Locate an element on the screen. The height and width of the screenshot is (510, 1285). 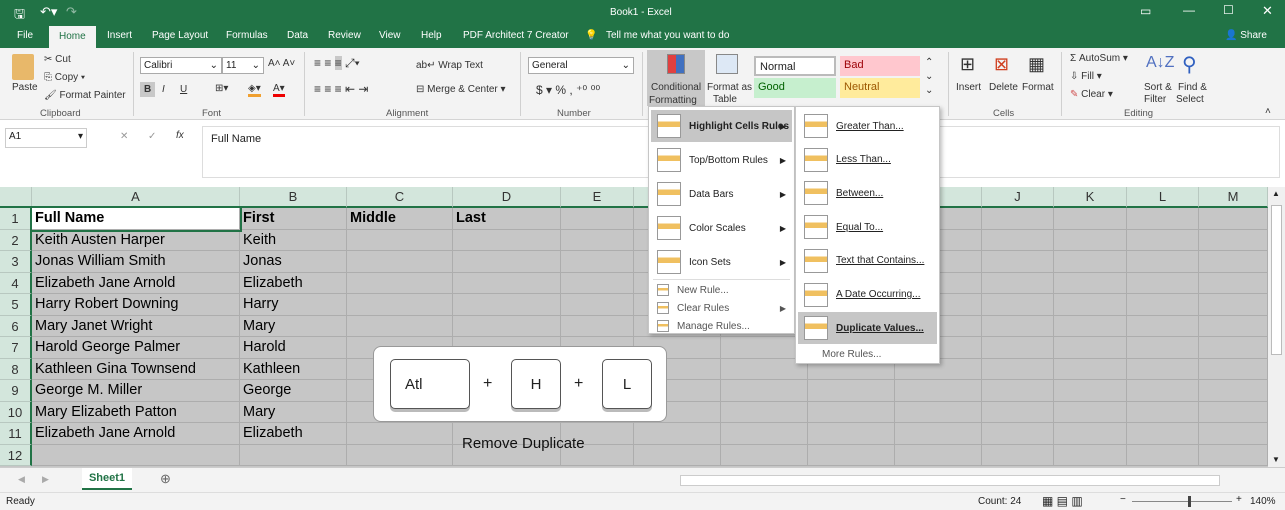
cell-m7 is located at coordinates (1233, 348).